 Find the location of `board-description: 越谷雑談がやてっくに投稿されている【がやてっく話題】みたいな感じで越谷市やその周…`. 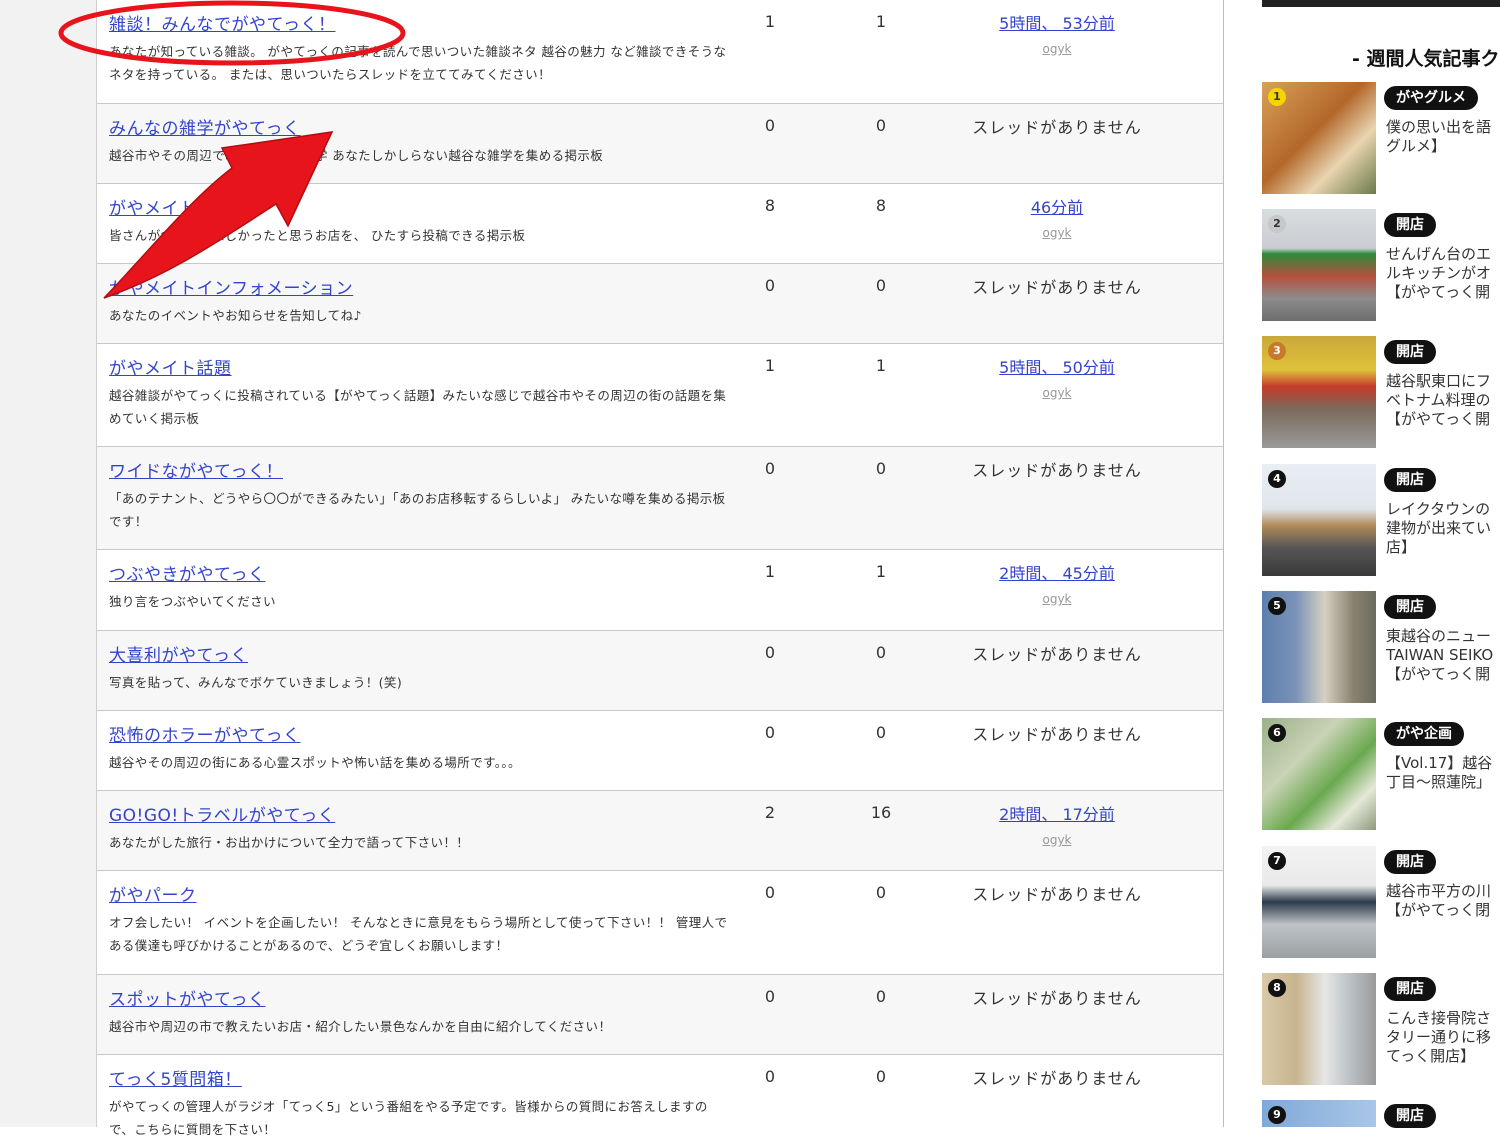

board-description: 越谷雑談がやてっくに投稿されている【がやてっく話題】みたいな感じで越谷市やその周… is located at coordinates (418, 407).